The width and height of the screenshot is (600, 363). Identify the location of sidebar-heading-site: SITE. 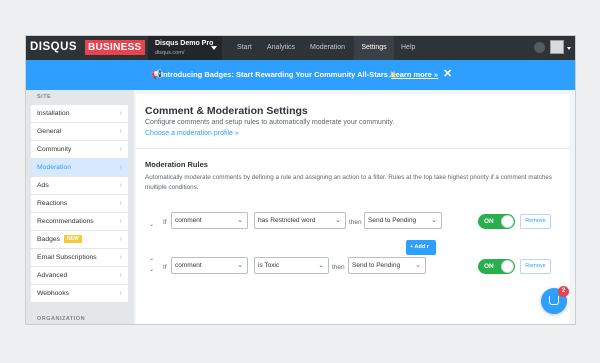
(44, 97).